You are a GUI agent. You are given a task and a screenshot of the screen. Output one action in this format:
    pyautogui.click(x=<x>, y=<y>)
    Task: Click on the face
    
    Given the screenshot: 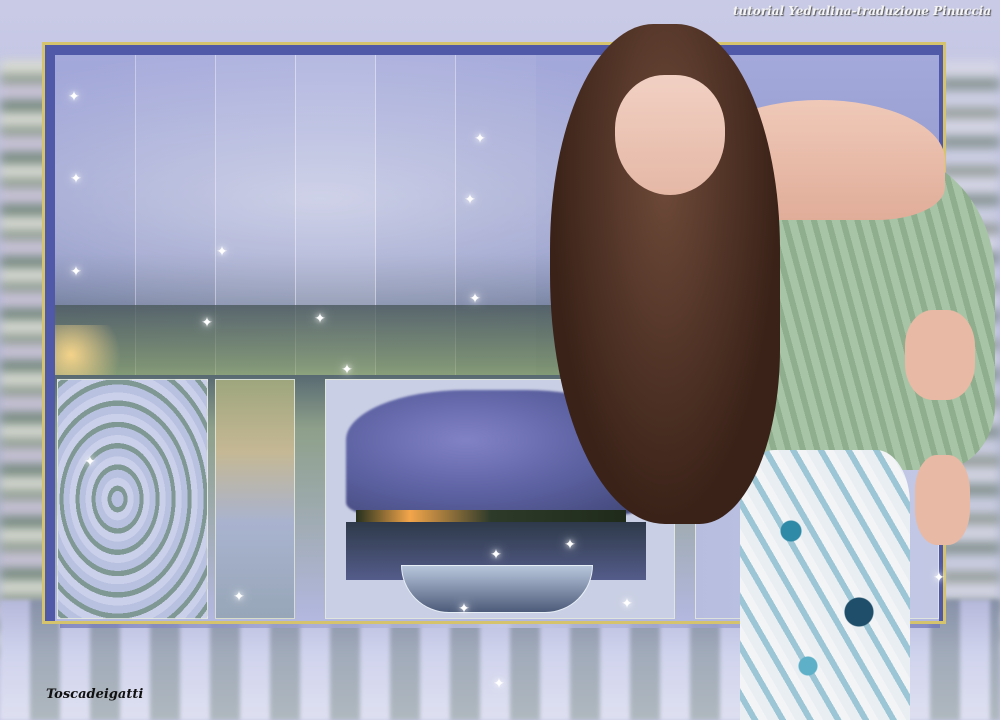 What is the action you would take?
    pyautogui.click(x=670, y=135)
    